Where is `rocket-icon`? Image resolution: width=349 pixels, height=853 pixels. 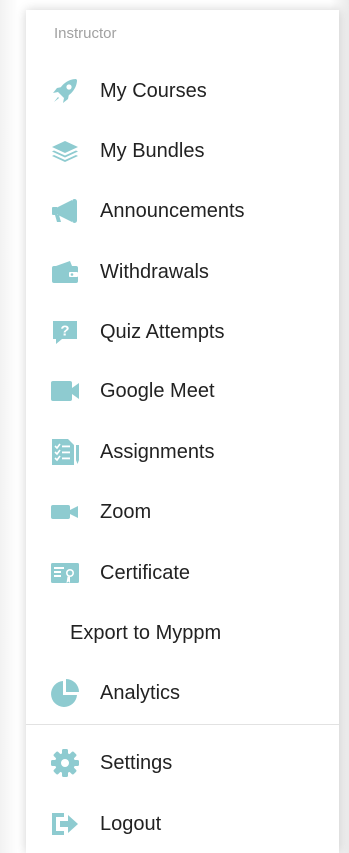 rocket-icon is located at coordinates (67, 91).